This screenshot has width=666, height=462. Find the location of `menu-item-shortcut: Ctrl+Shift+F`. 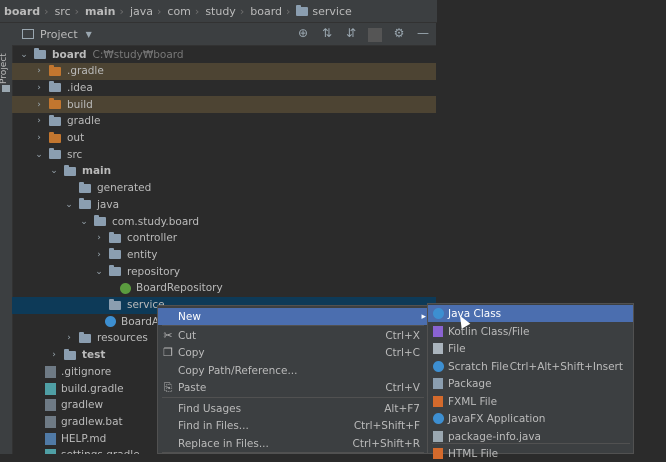

menu-item-shortcut: Ctrl+Shift+F is located at coordinates (386, 425).